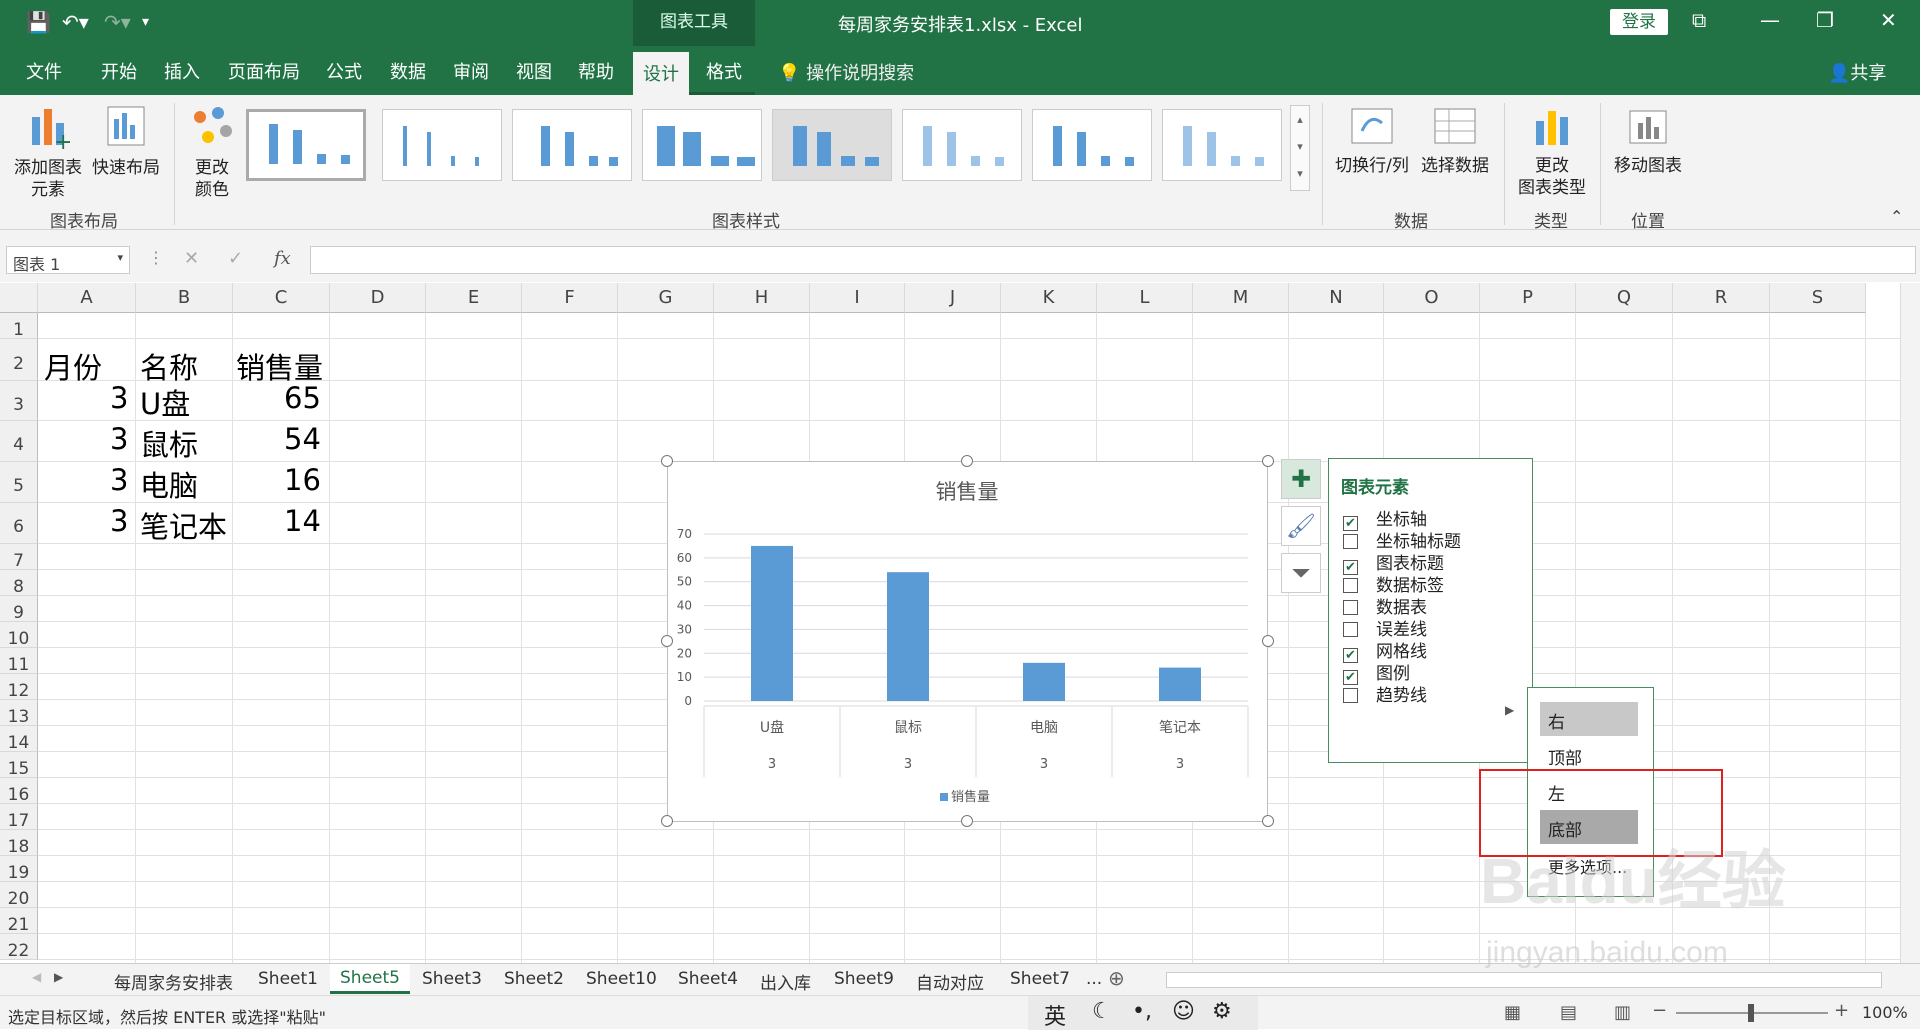 This screenshot has width=1920, height=1031. I want to click on cell-a2: 月份, so click(73, 366).